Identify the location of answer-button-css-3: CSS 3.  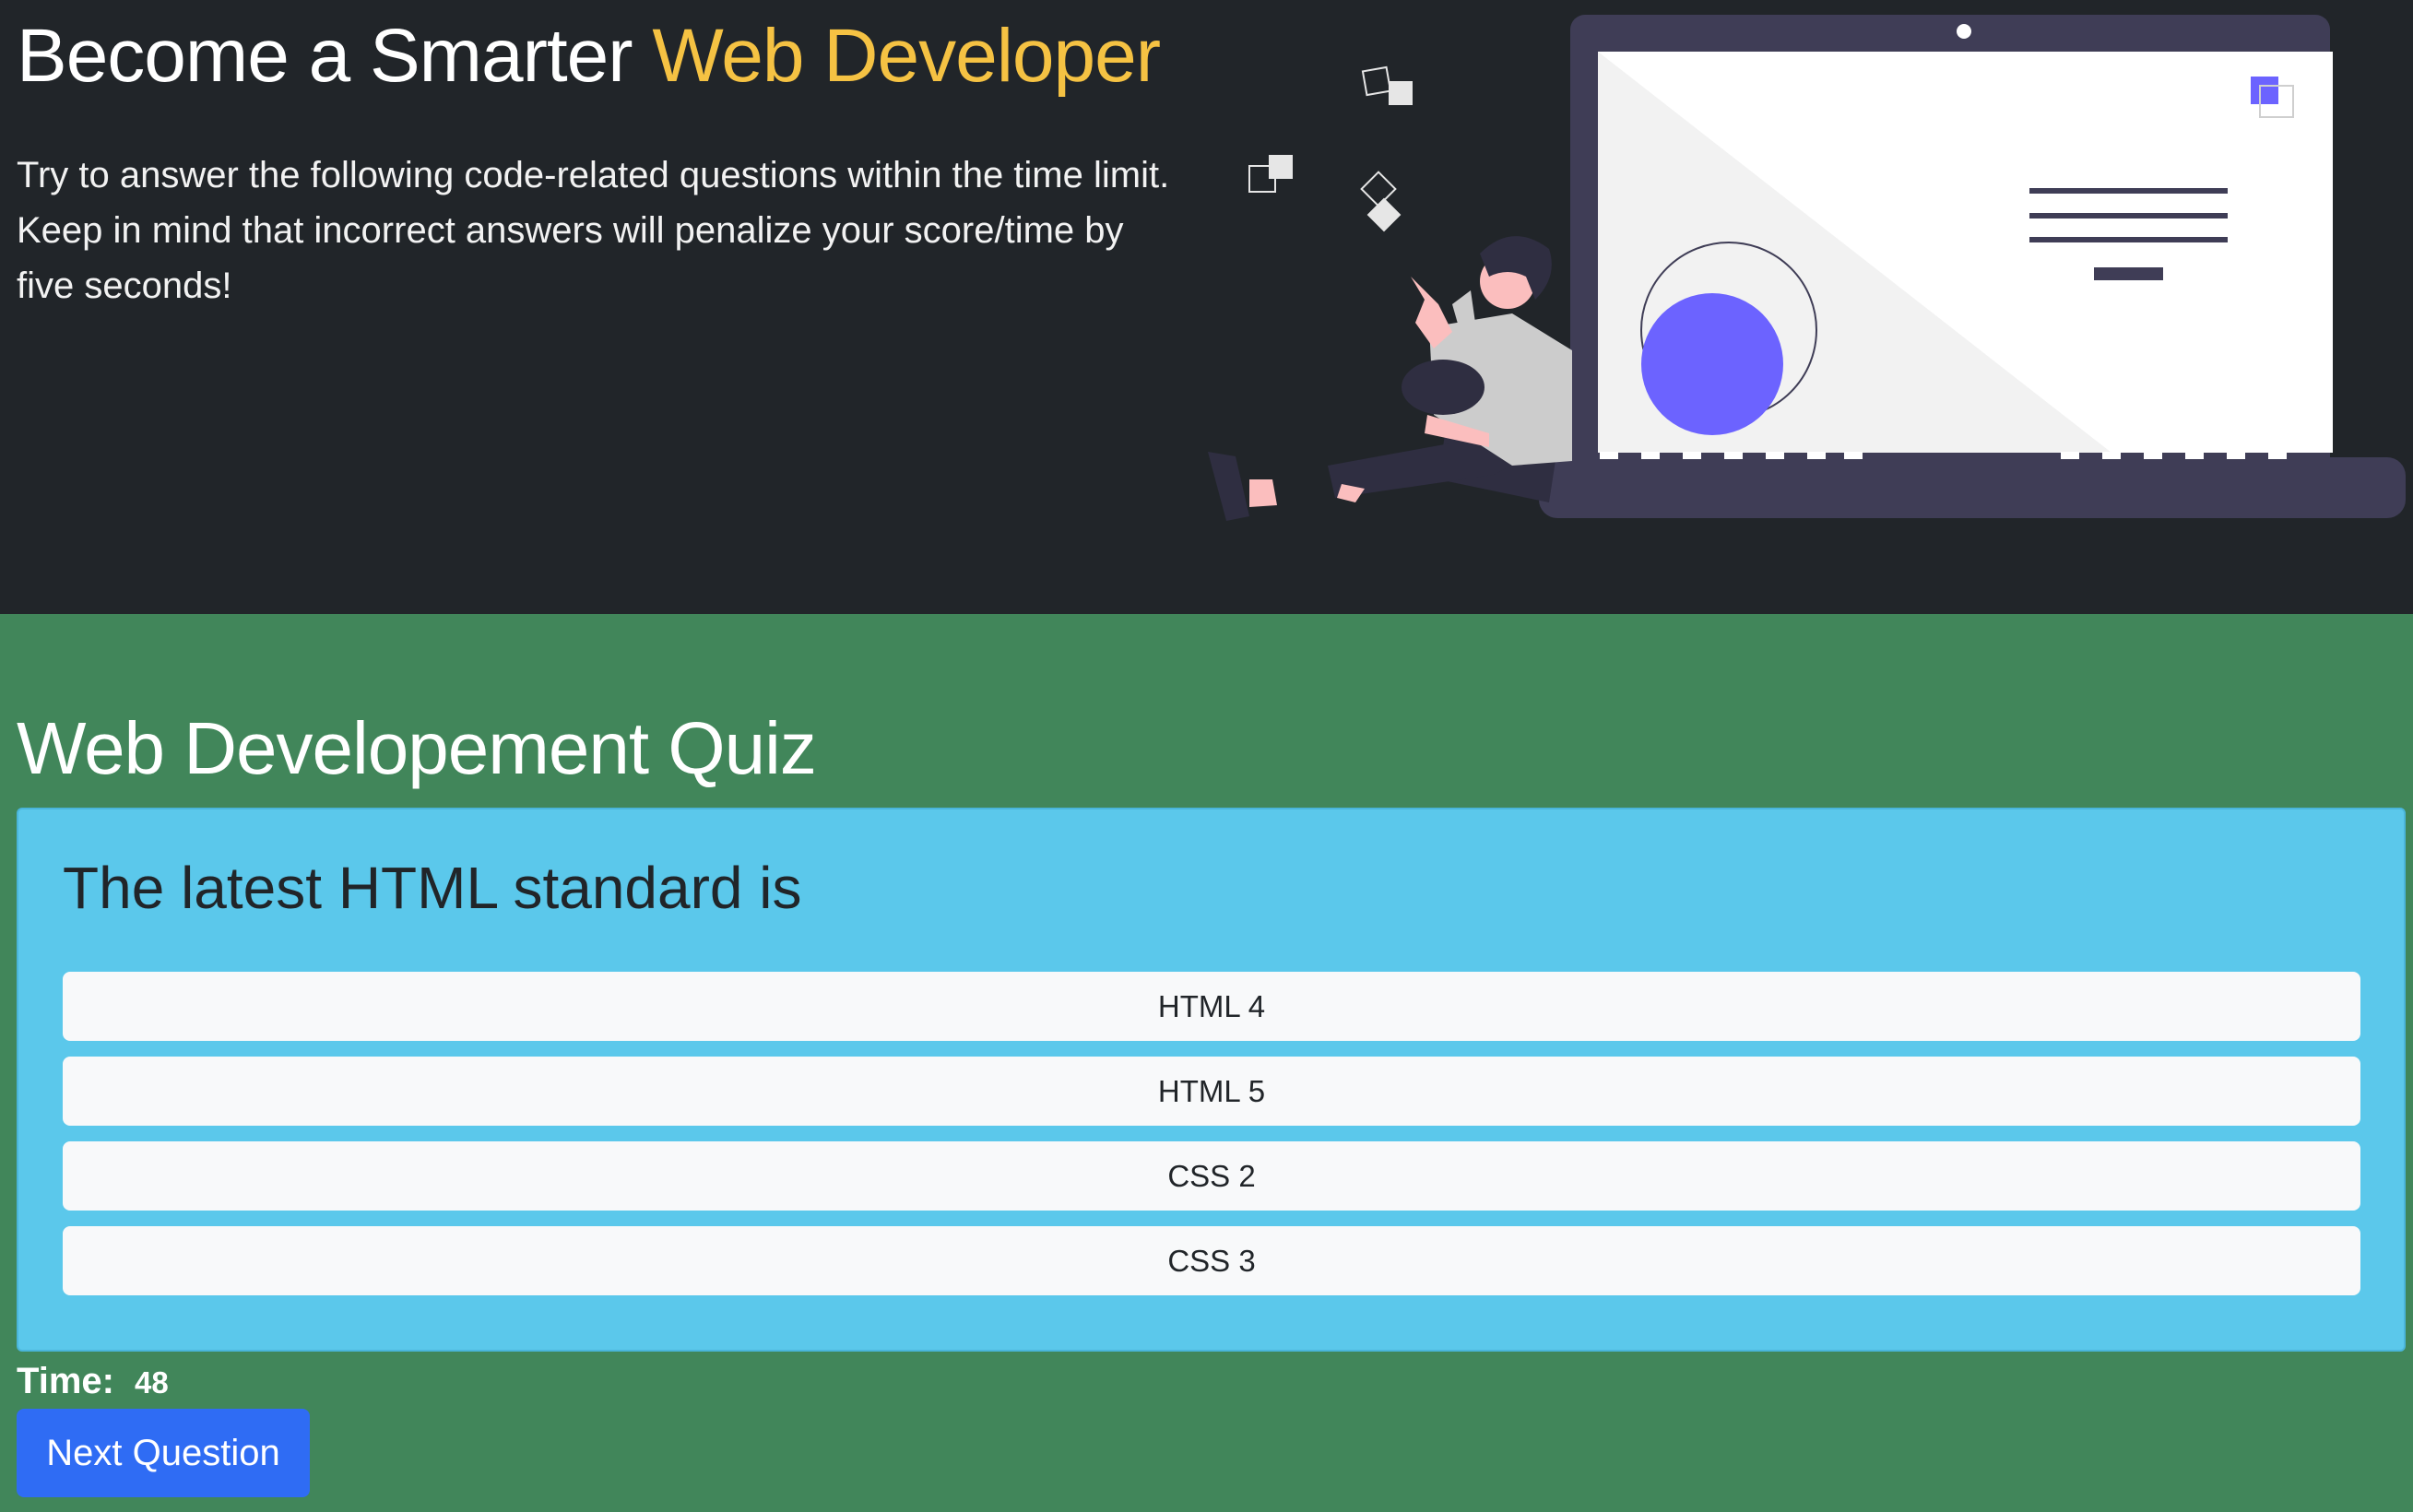
(1211, 1260).